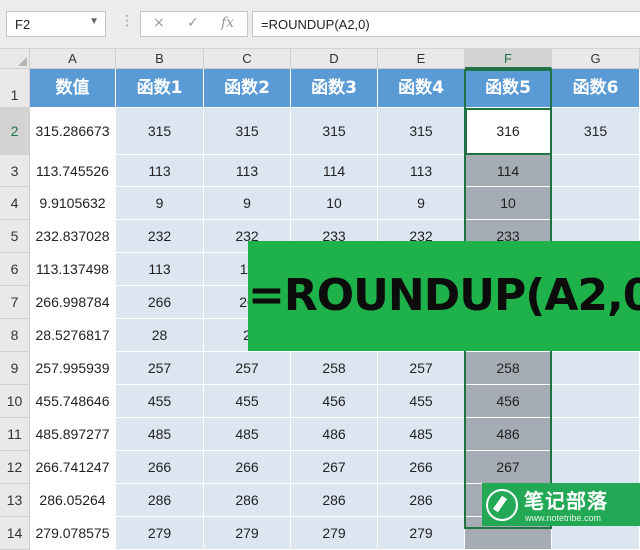  I want to click on table-cell: 279.078575, so click(73, 533).